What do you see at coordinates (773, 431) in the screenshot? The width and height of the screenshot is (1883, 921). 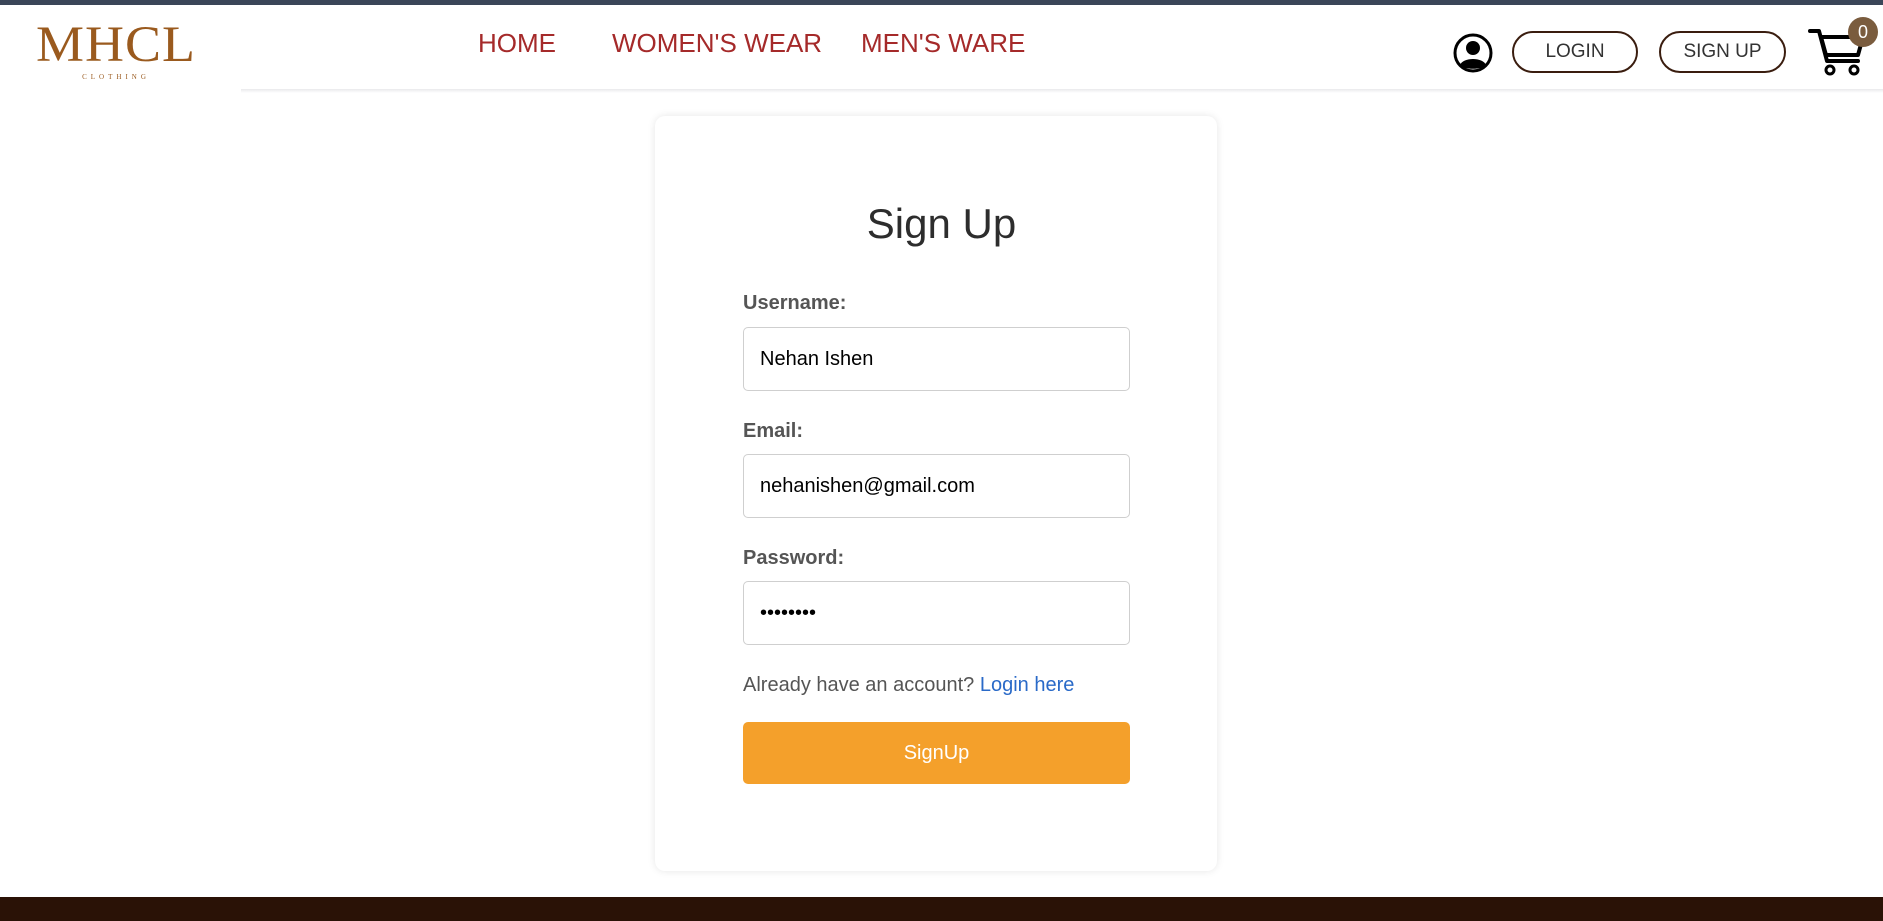 I see `email-label: Email:` at bounding box center [773, 431].